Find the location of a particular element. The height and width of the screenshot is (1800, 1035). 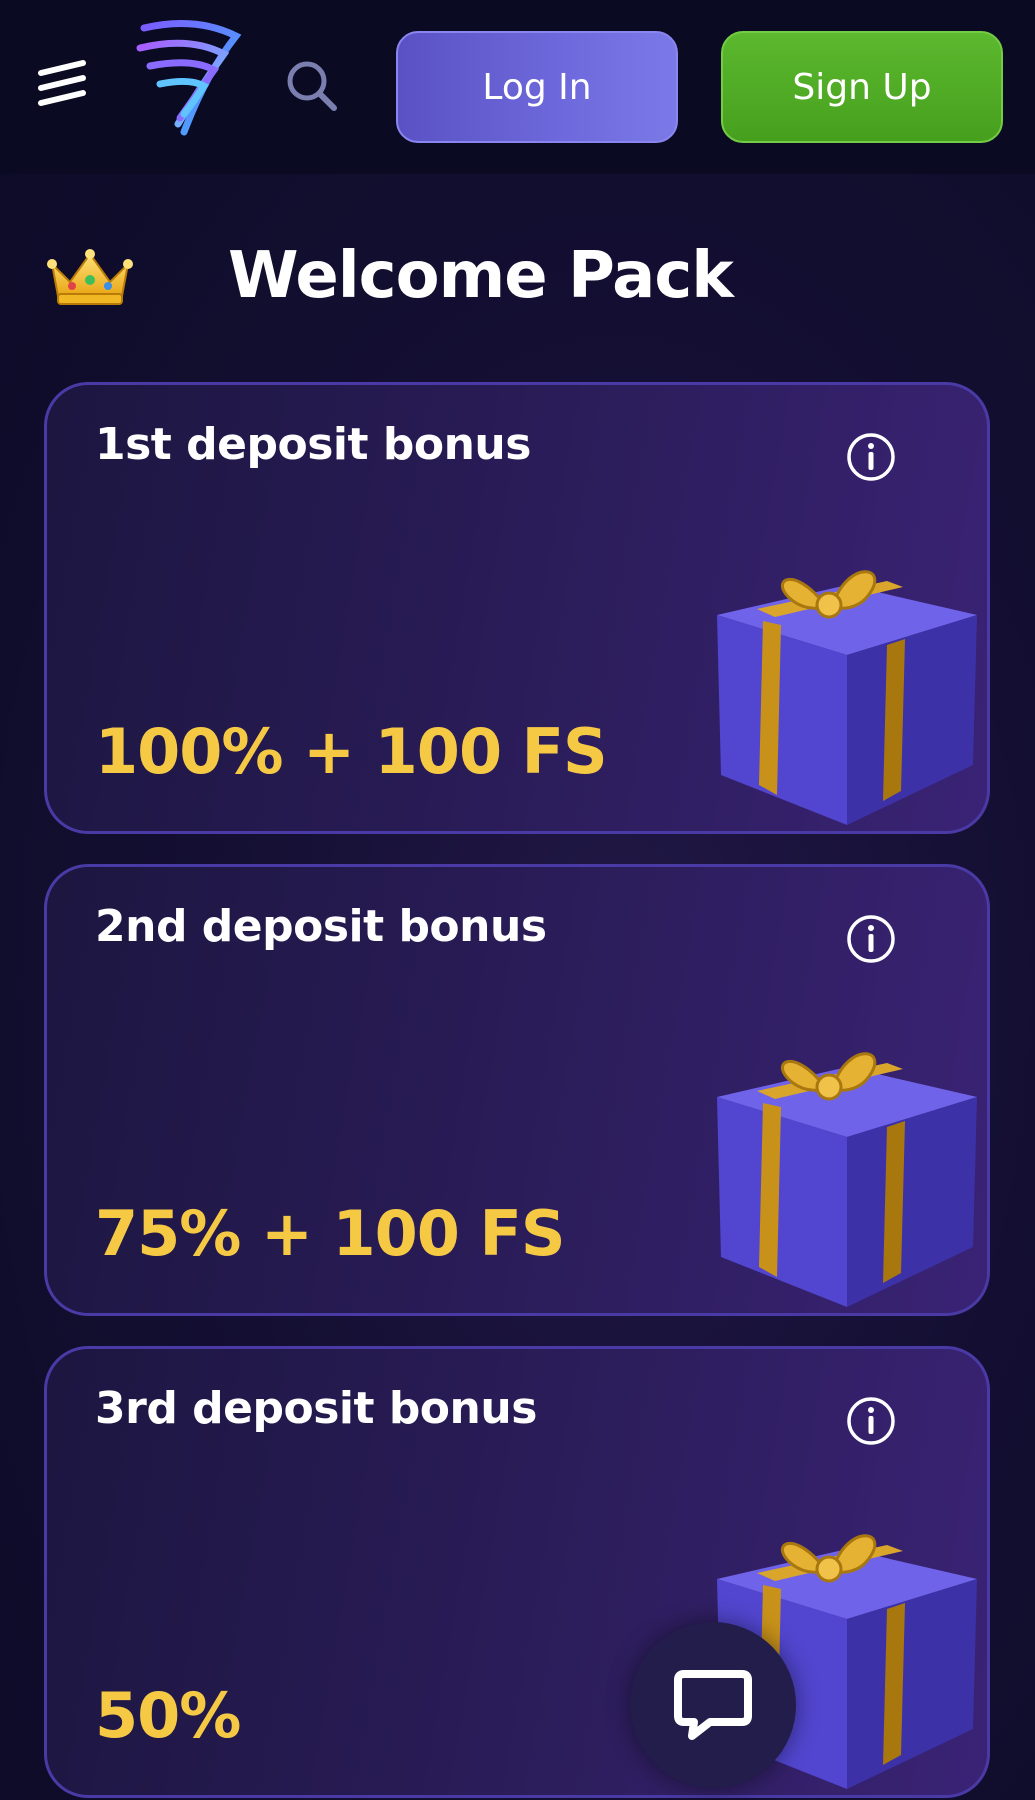

brand-logo is located at coordinates (192, 78).